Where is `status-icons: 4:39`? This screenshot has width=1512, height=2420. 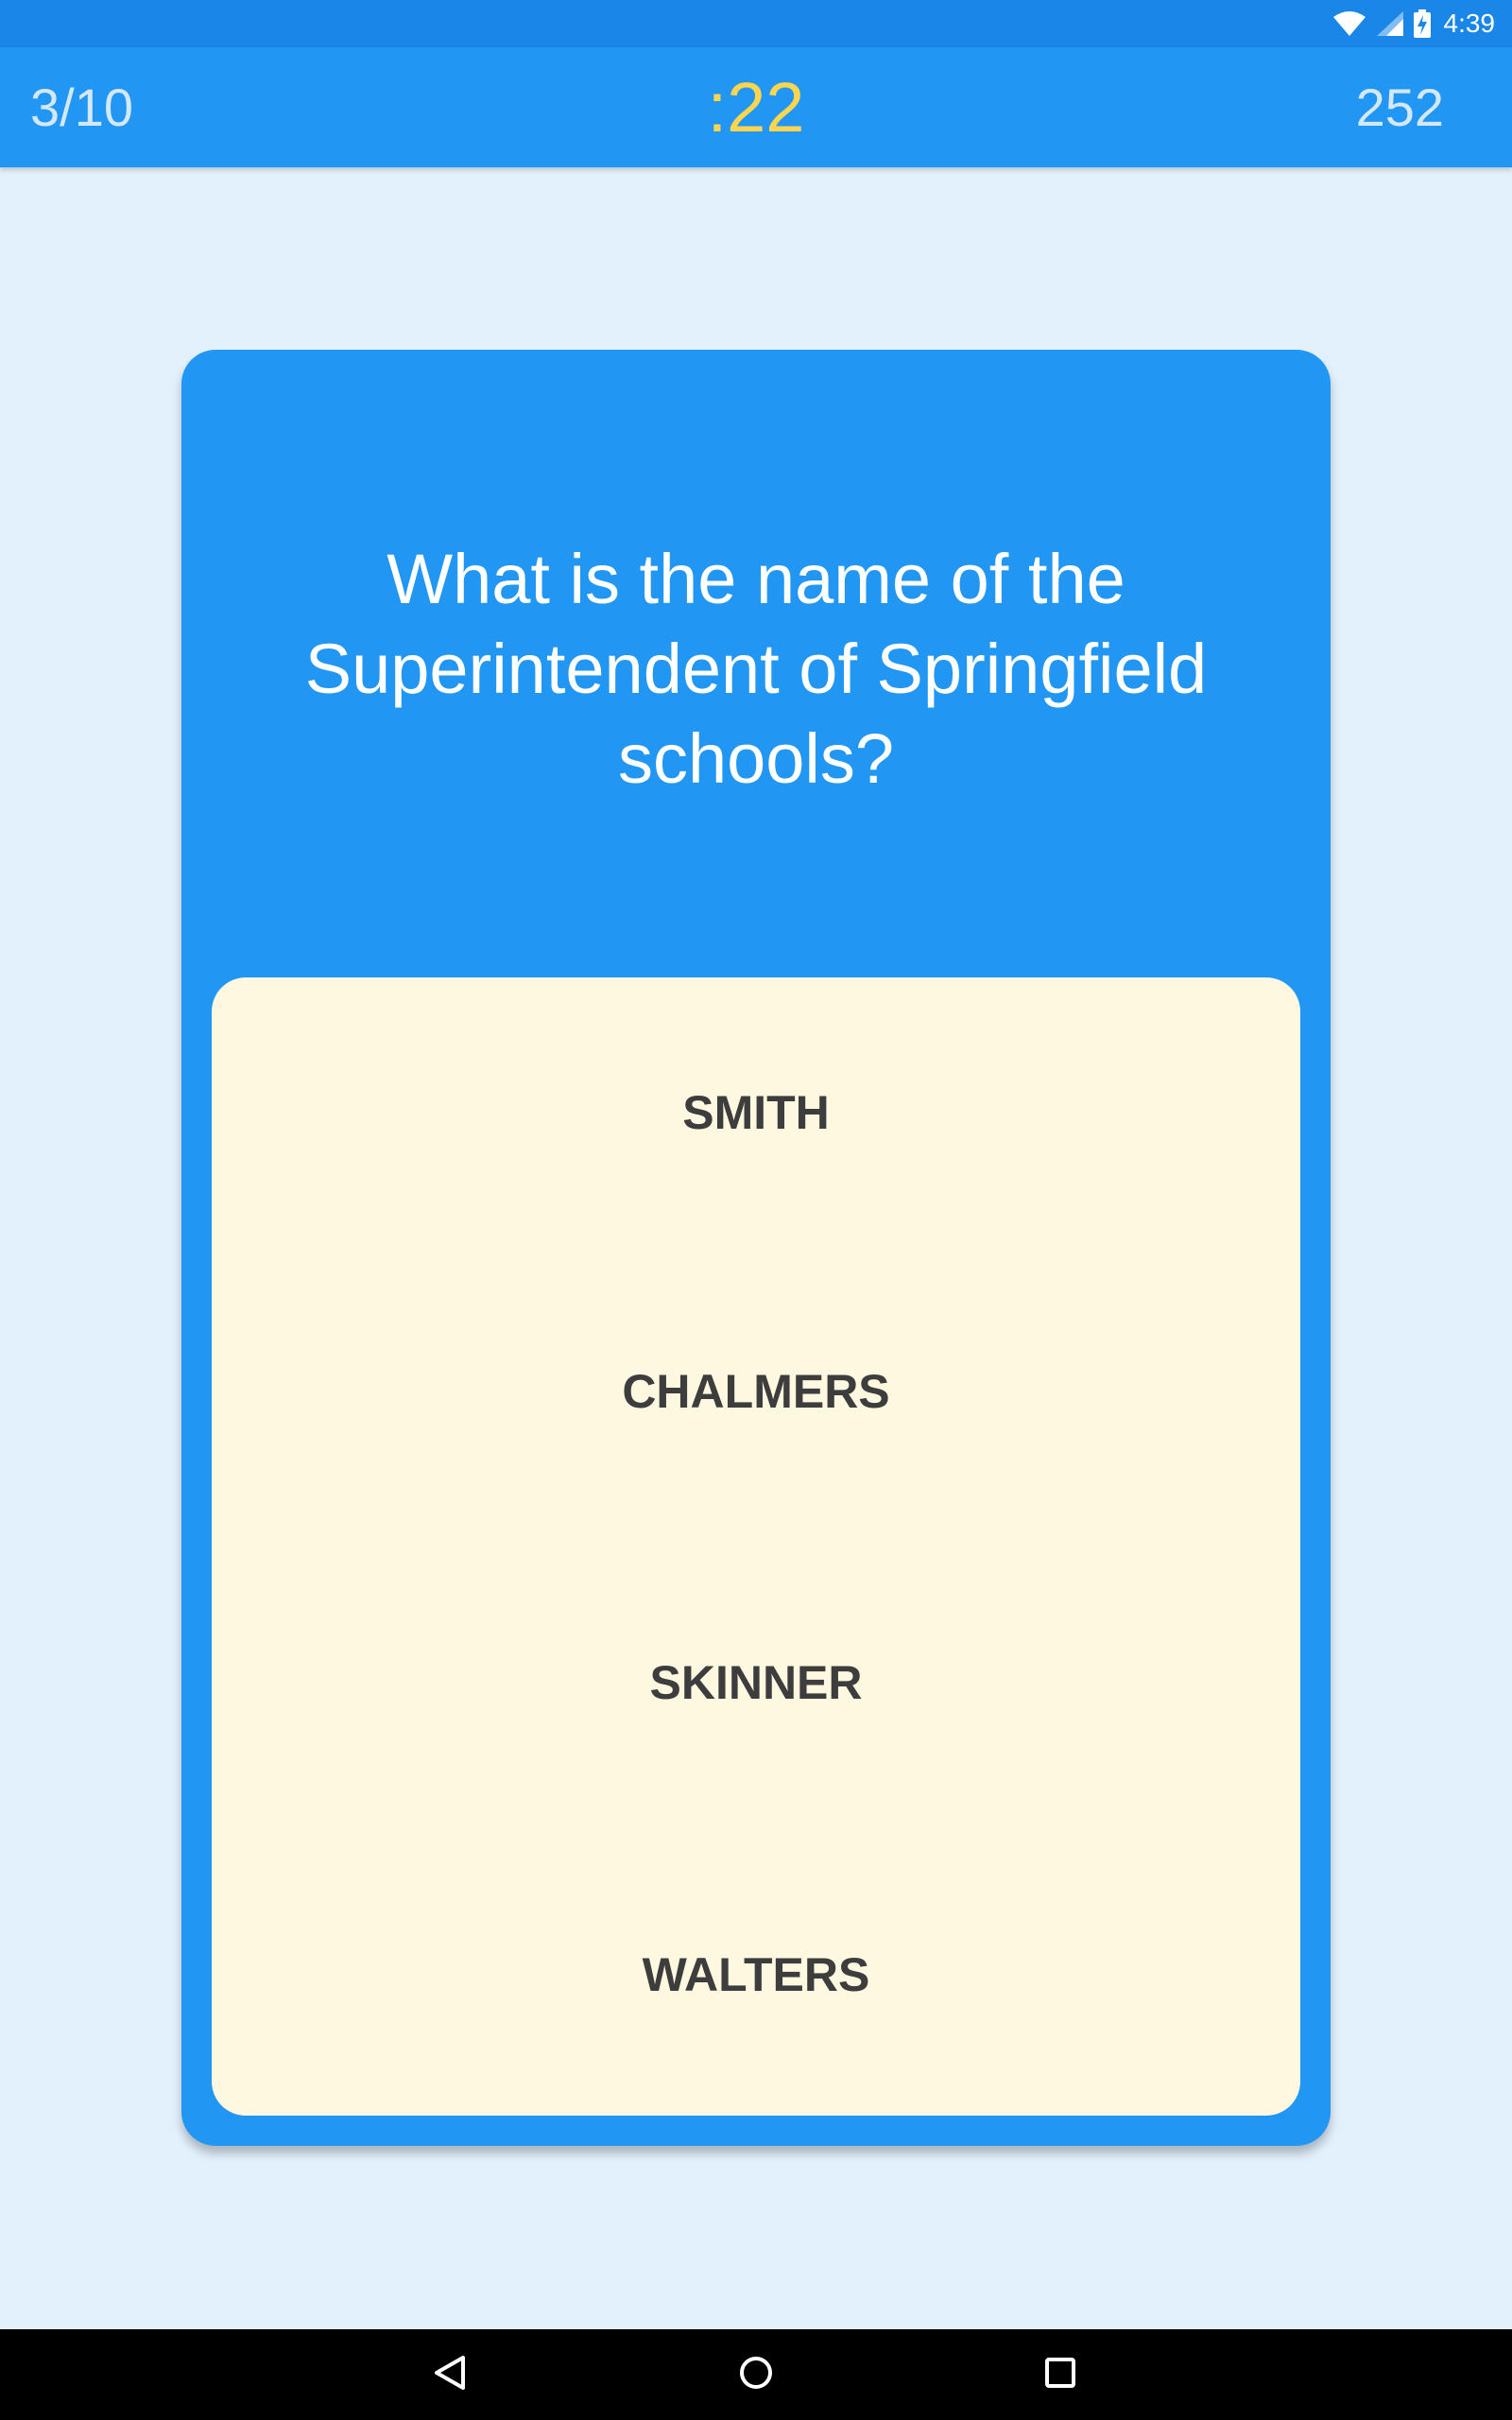
status-icons: 4:39 is located at coordinates (1414, 24).